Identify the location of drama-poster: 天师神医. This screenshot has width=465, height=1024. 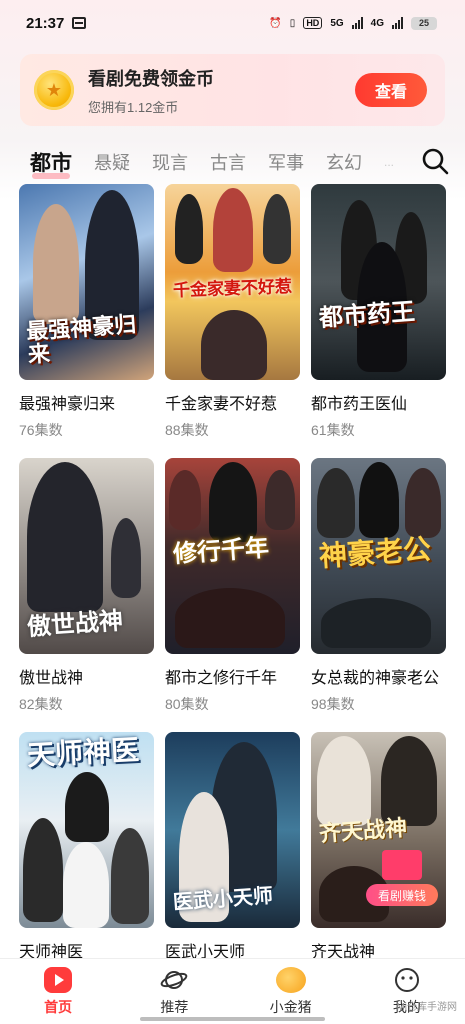
(86, 830).